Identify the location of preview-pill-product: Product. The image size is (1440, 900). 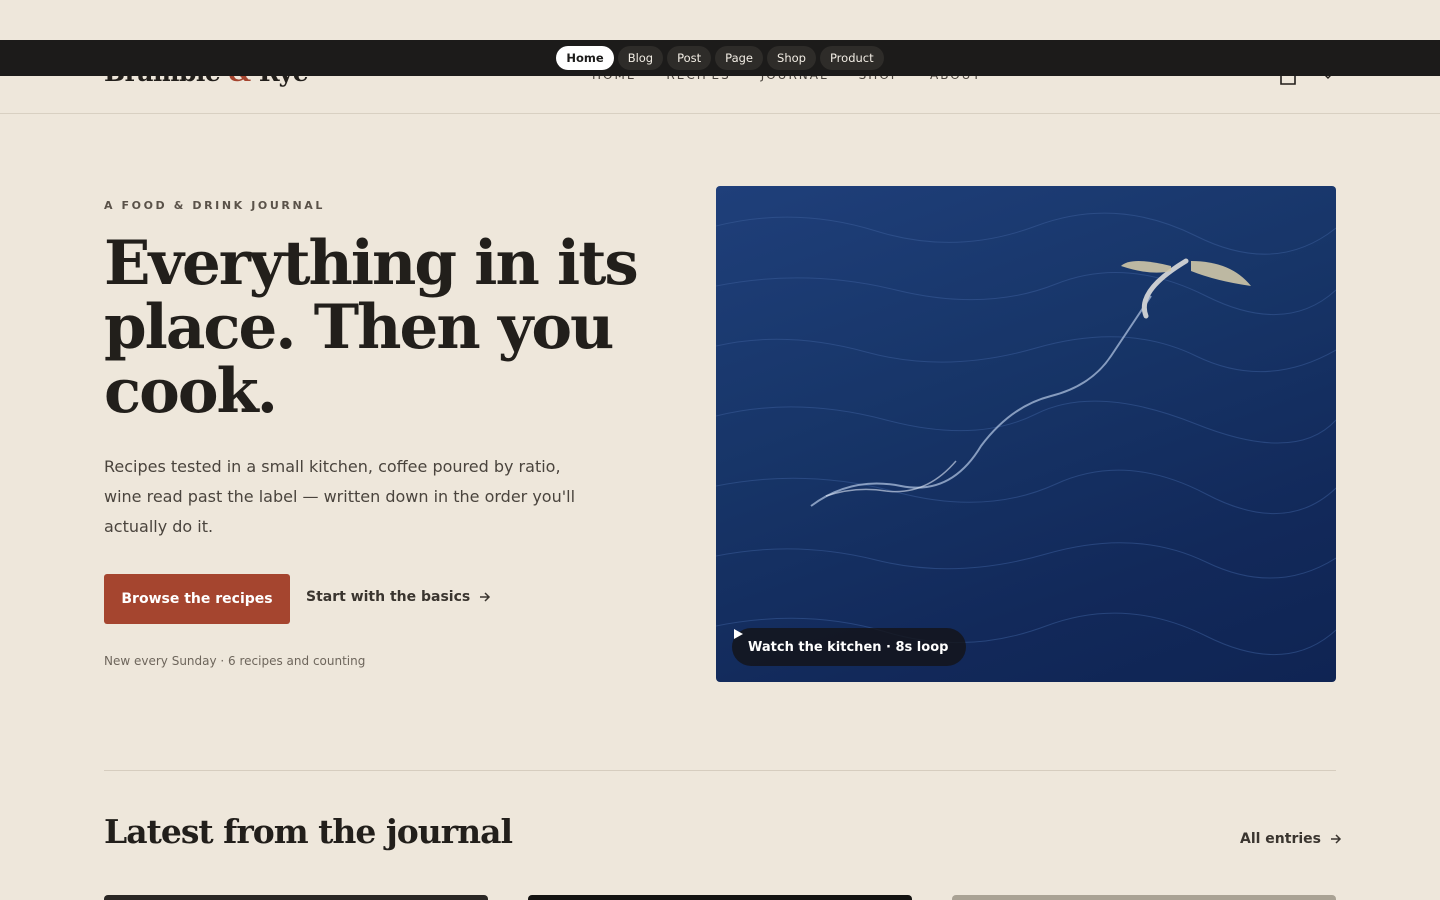
(851, 58).